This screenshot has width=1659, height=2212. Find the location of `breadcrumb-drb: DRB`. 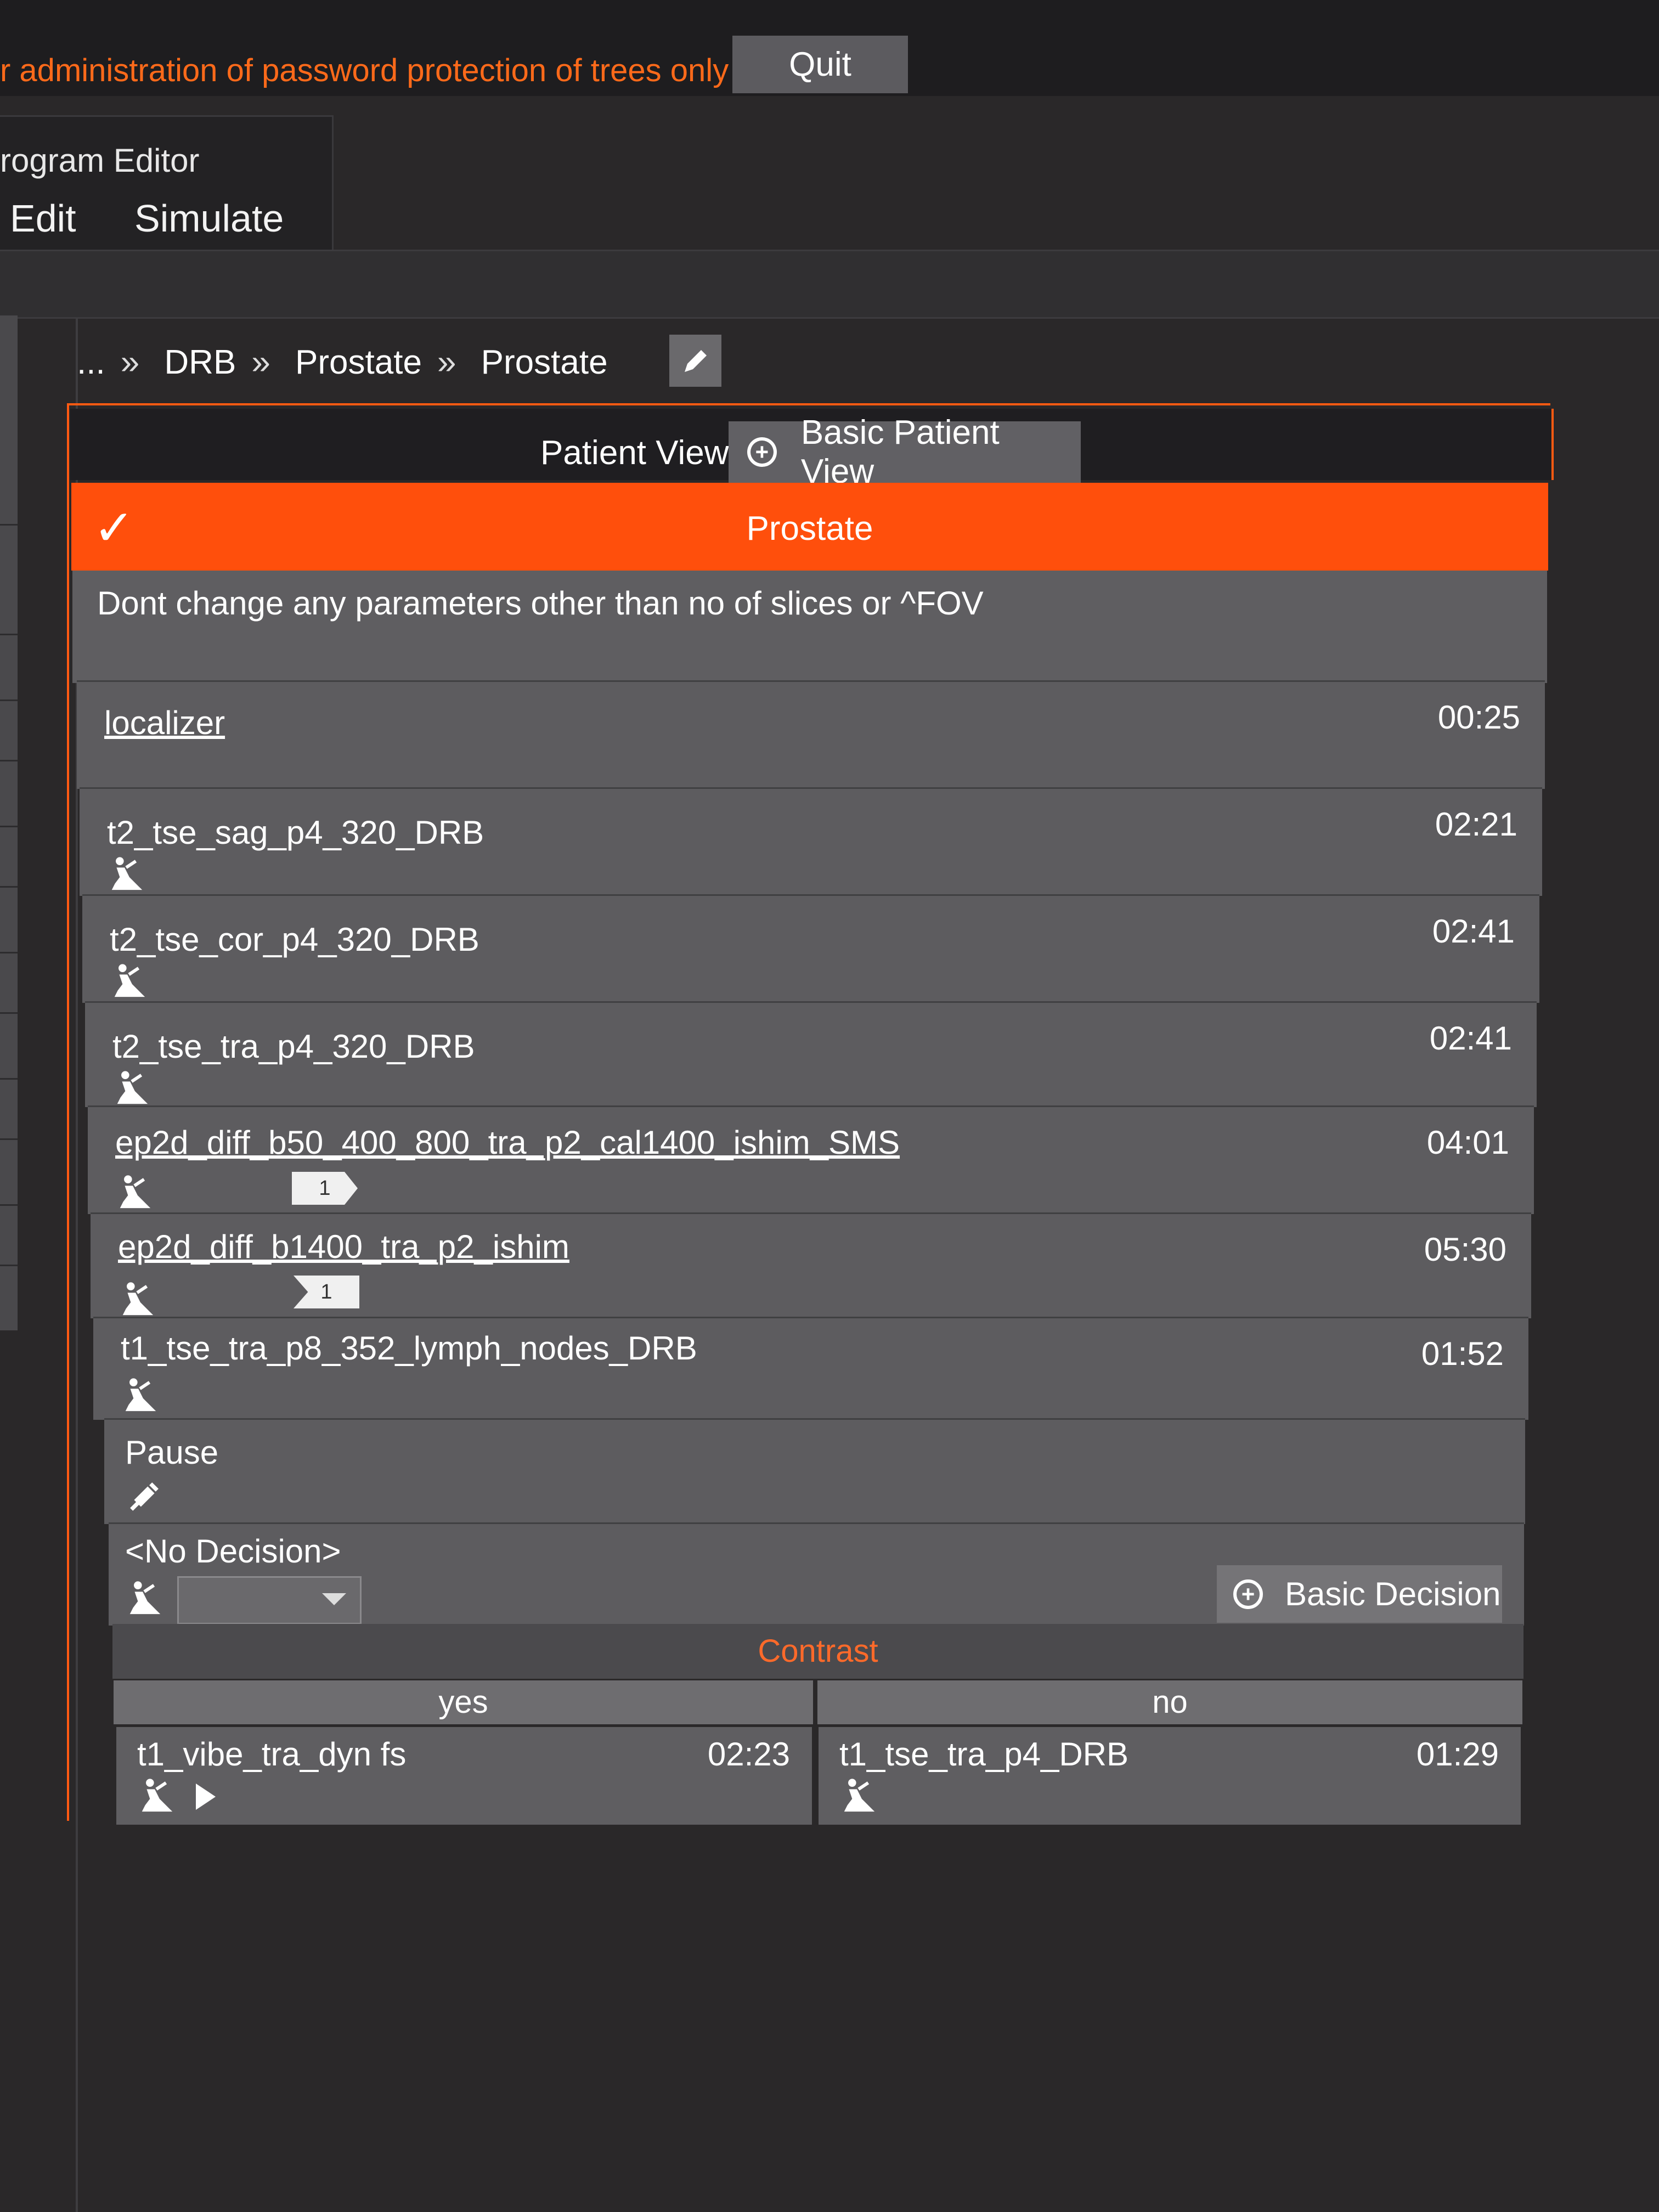

breadcrumb-drb: DRB is located at coordinates (200, 362).